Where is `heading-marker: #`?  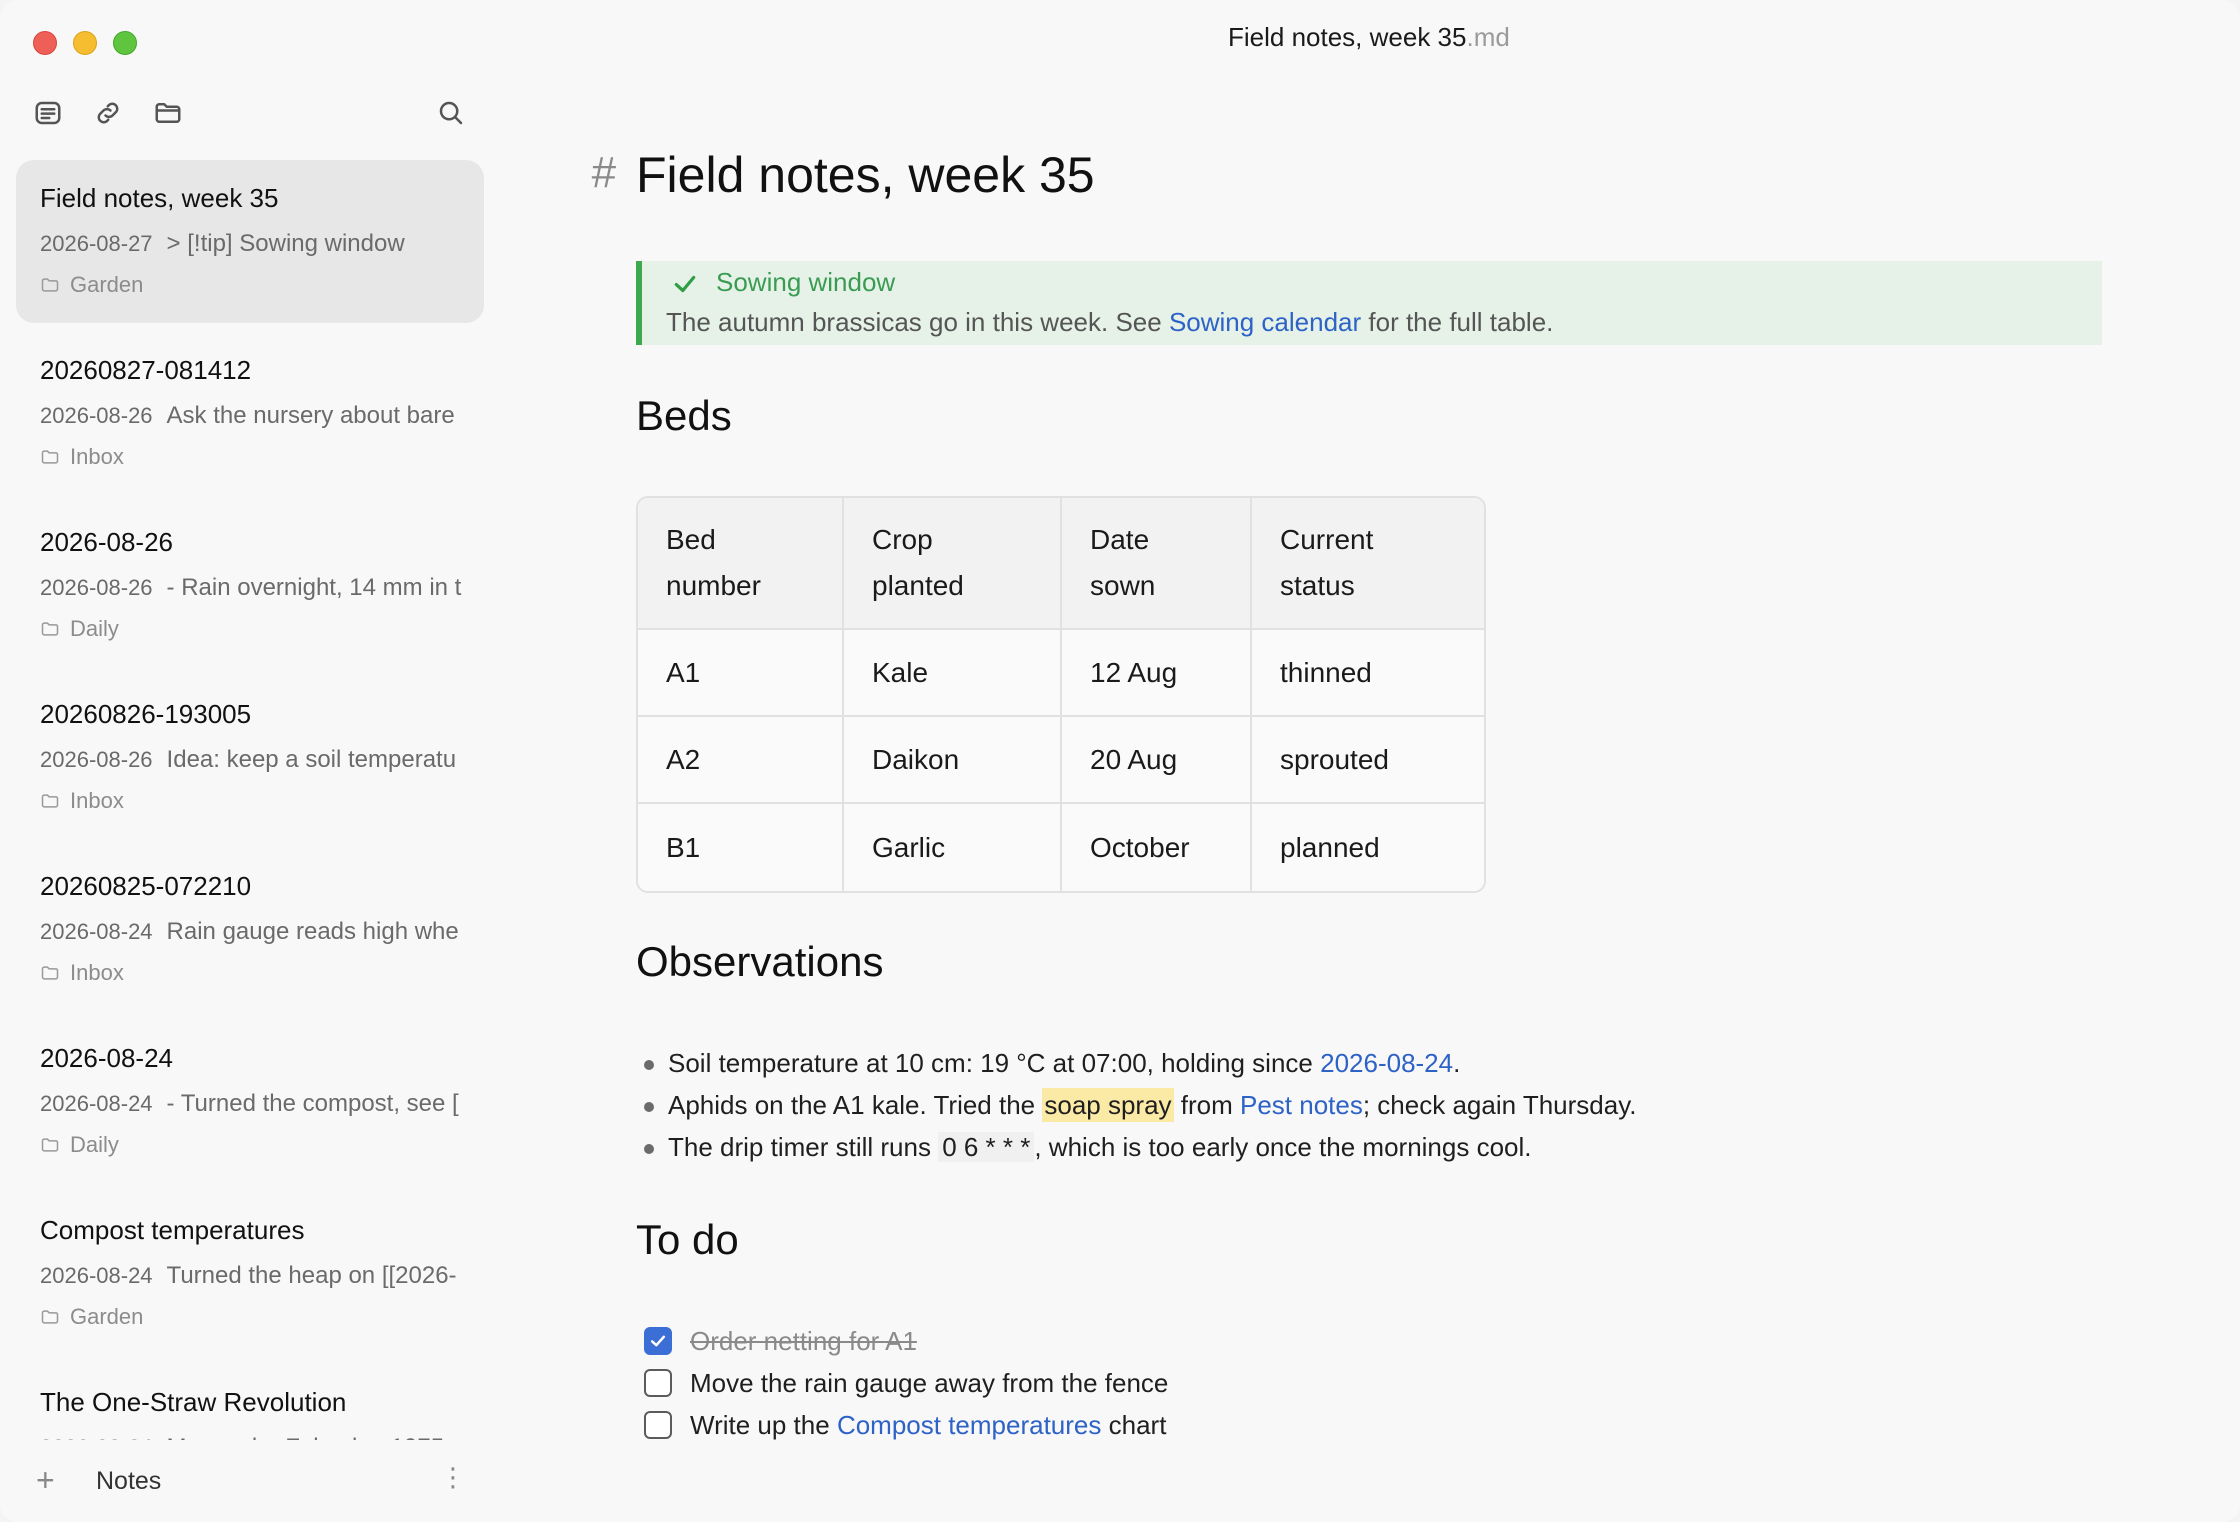
heading-marker: # is located at coordinates (603, 172).